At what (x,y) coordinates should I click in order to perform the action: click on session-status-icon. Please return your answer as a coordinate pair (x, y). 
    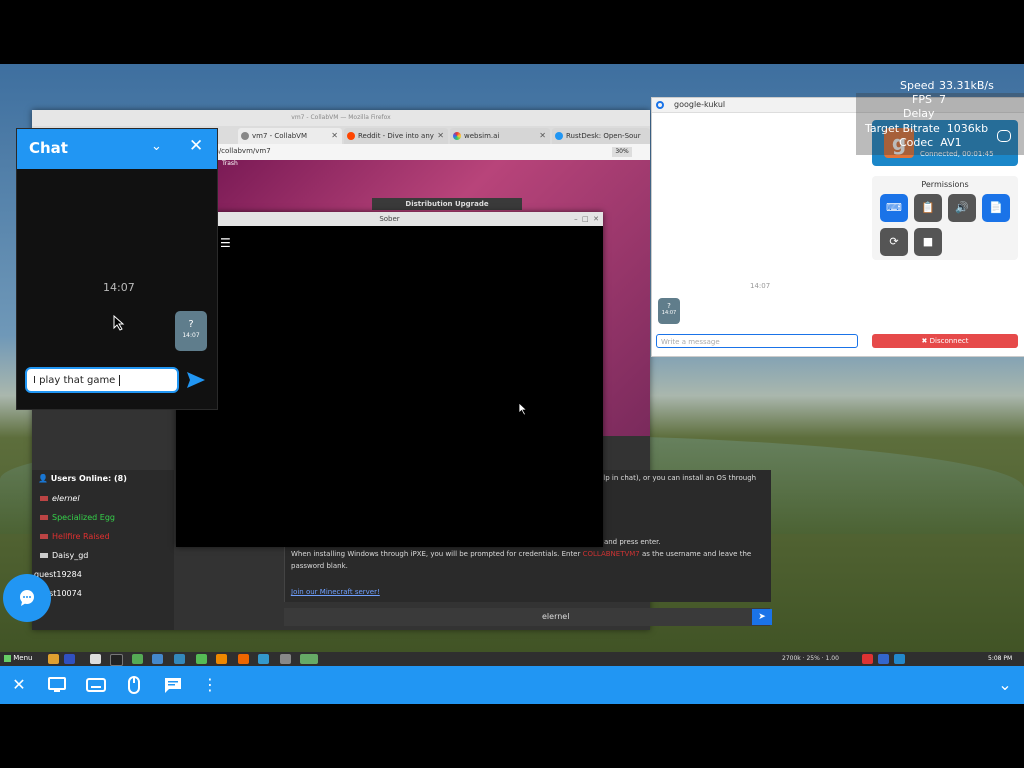
    Looking at the image, I should click on (660, 105).